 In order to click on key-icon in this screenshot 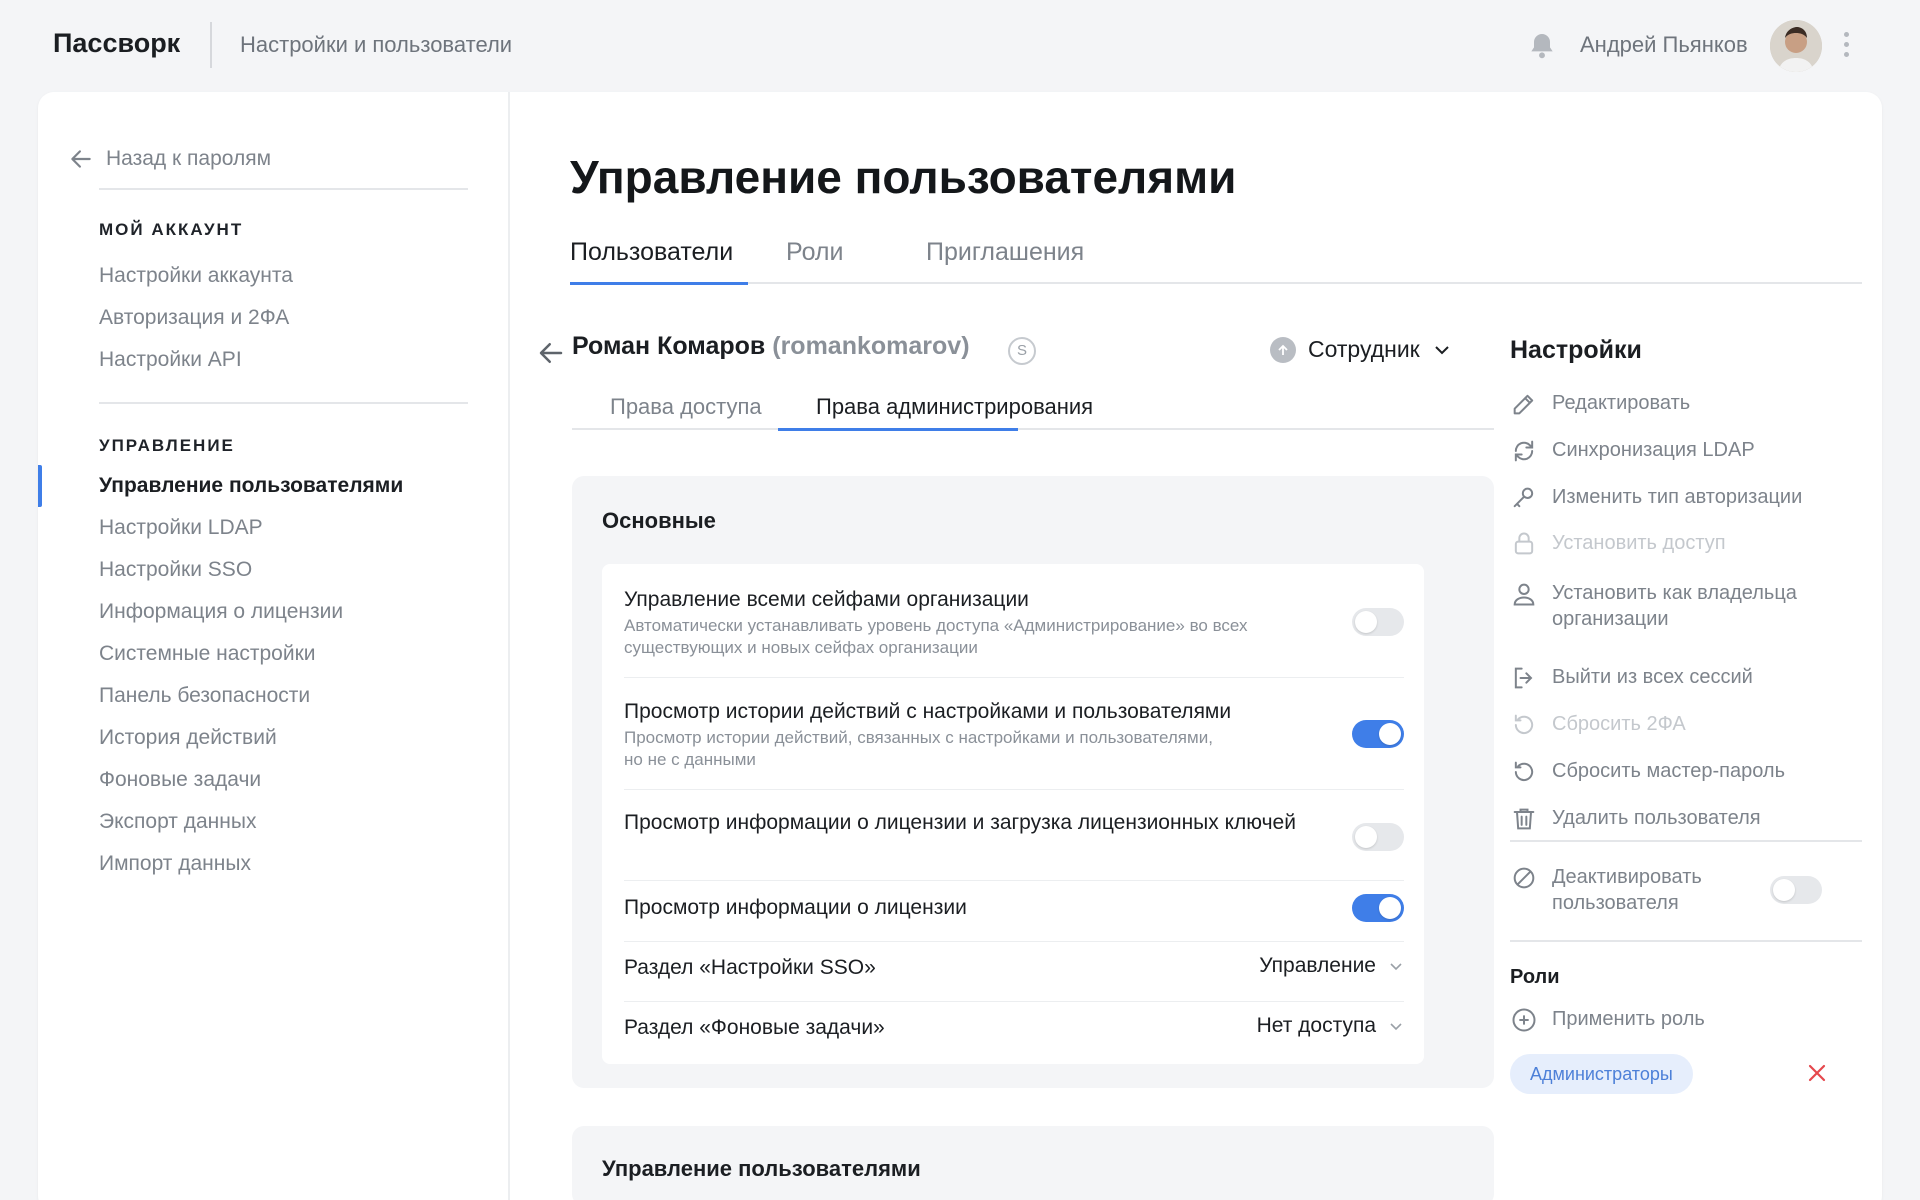, I will do `click(1523, 497)`.